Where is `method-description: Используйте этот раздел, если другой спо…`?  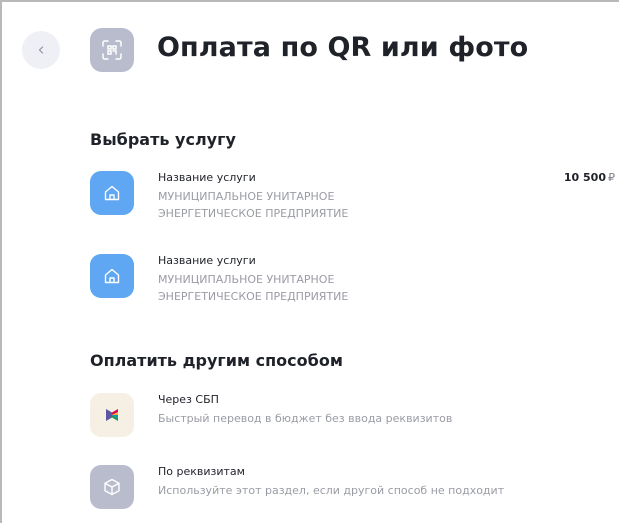 method-description: Используйте этот раздел, если другой спо… is located at coordinates (331, 490).